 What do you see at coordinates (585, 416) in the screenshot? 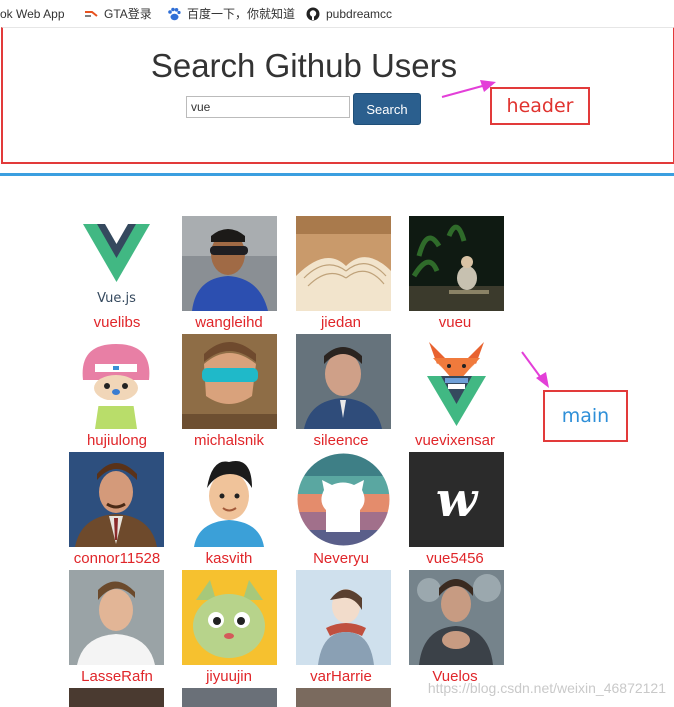
I see `main-annotation-label: main` at bounding box center [585, 416].